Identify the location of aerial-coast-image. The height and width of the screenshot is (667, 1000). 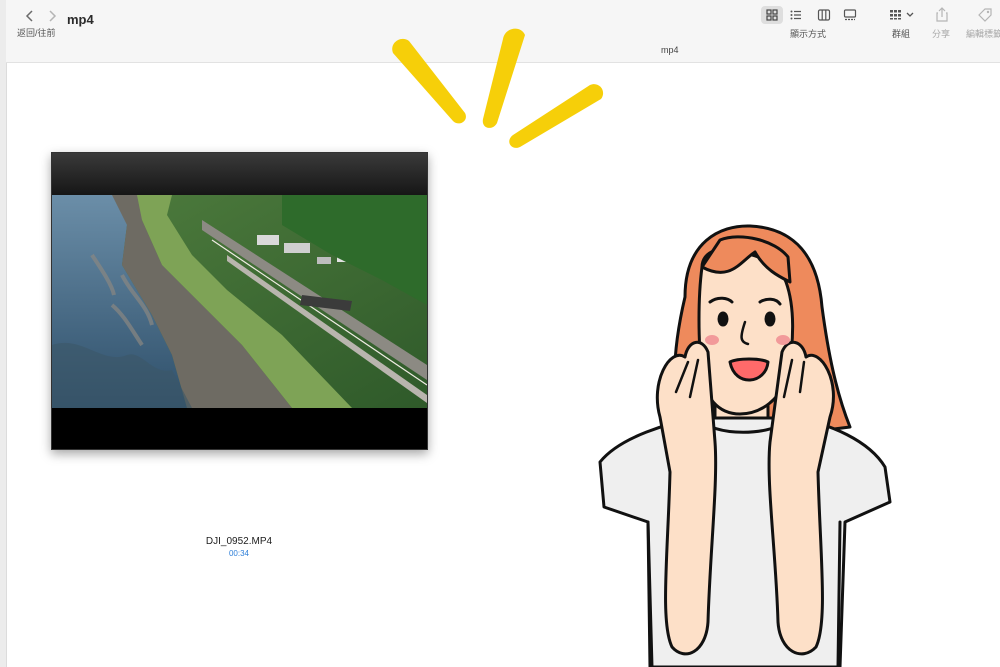
(239, 301).